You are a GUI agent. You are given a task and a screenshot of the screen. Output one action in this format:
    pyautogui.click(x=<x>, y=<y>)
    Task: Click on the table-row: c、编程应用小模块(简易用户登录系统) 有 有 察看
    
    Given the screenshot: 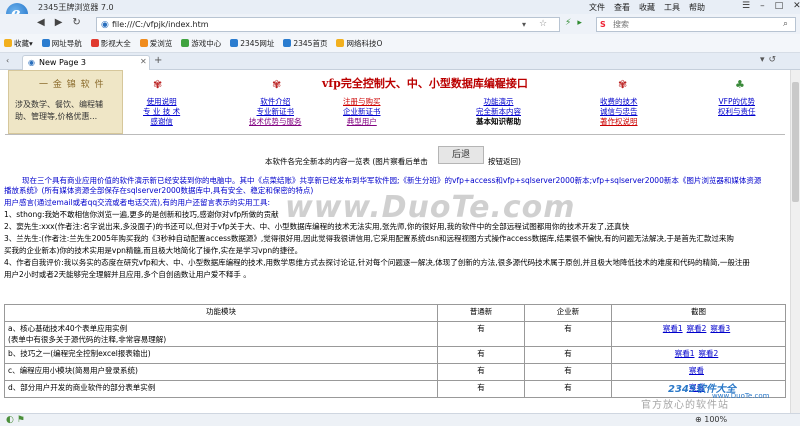 What is the action you would take?
    pyautogui.click(x=395, y=372)
    